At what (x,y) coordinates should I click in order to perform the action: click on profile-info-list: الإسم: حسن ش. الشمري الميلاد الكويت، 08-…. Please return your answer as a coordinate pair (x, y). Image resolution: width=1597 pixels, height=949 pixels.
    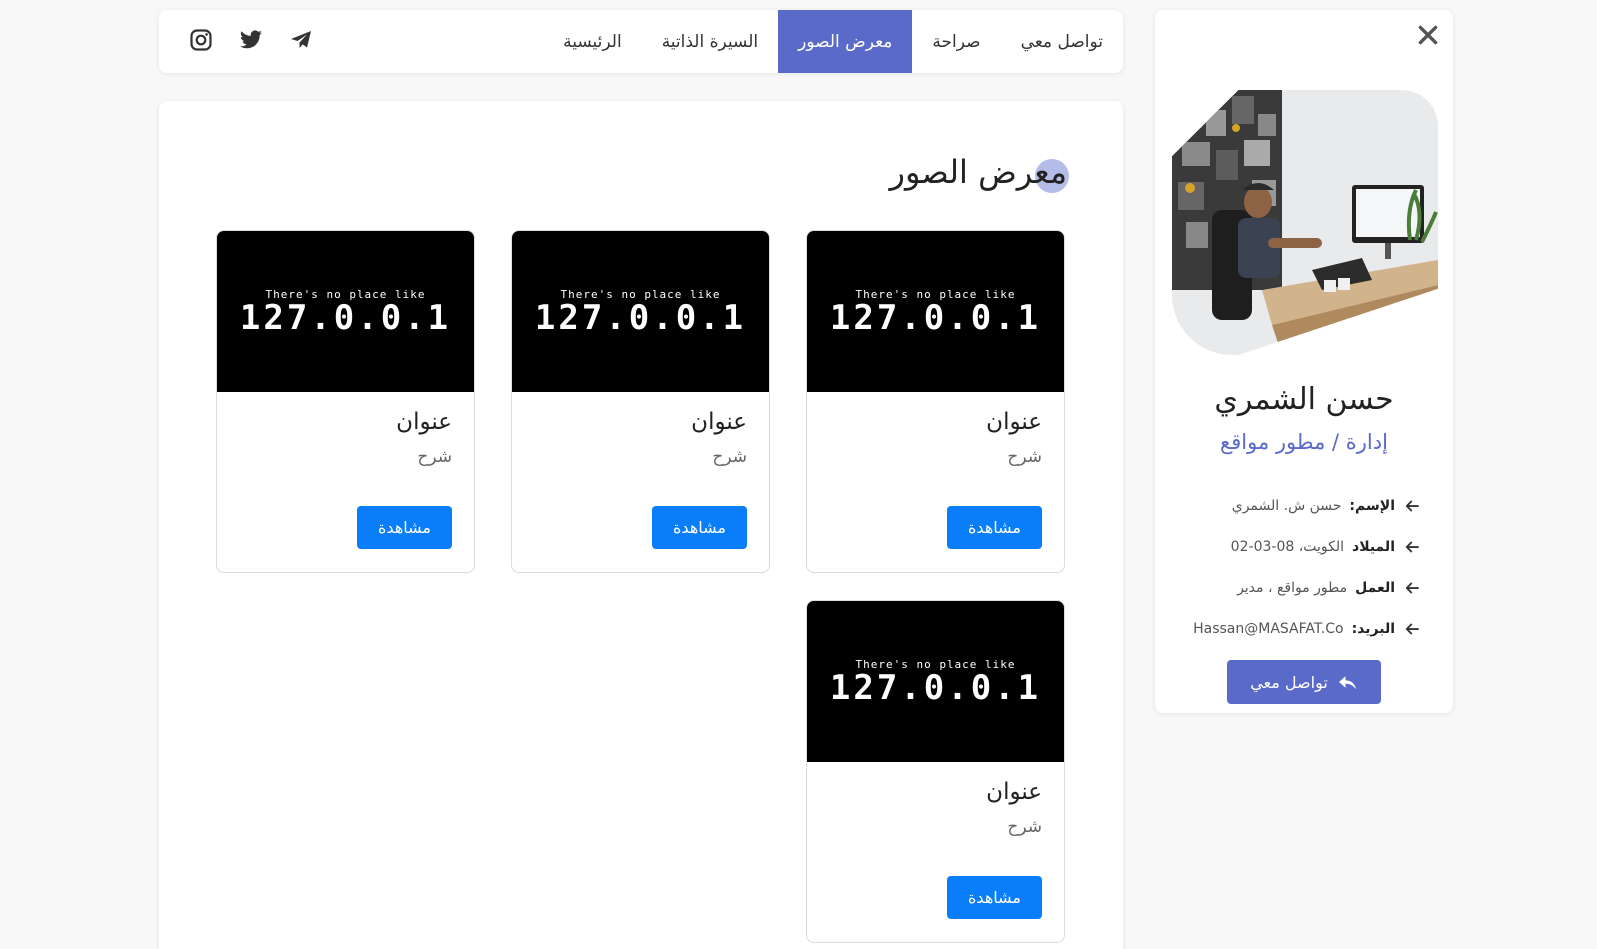
    Looking at the image, I should click on (1307, 567).